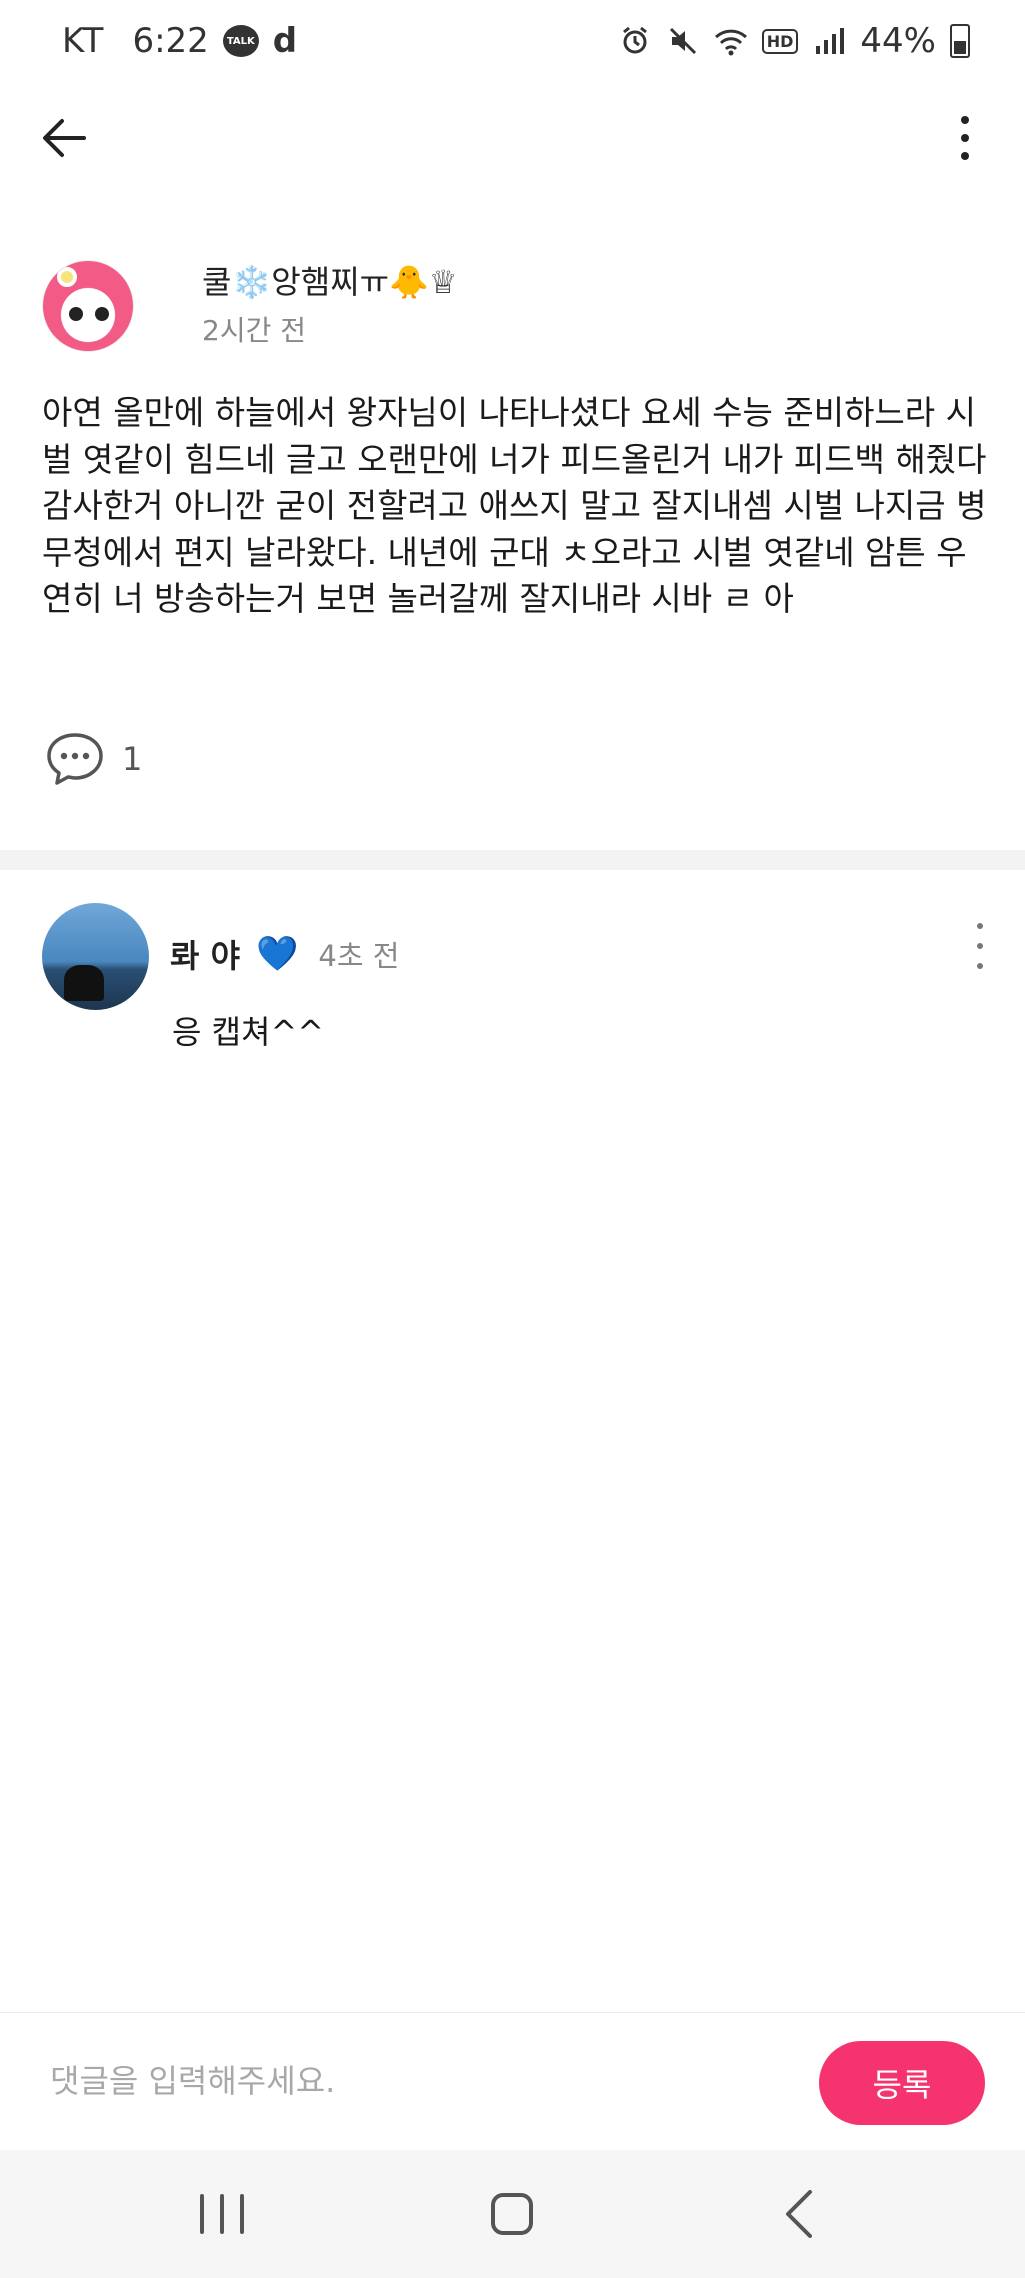  I want to click on arrow-left-icon, so click(64, 138).